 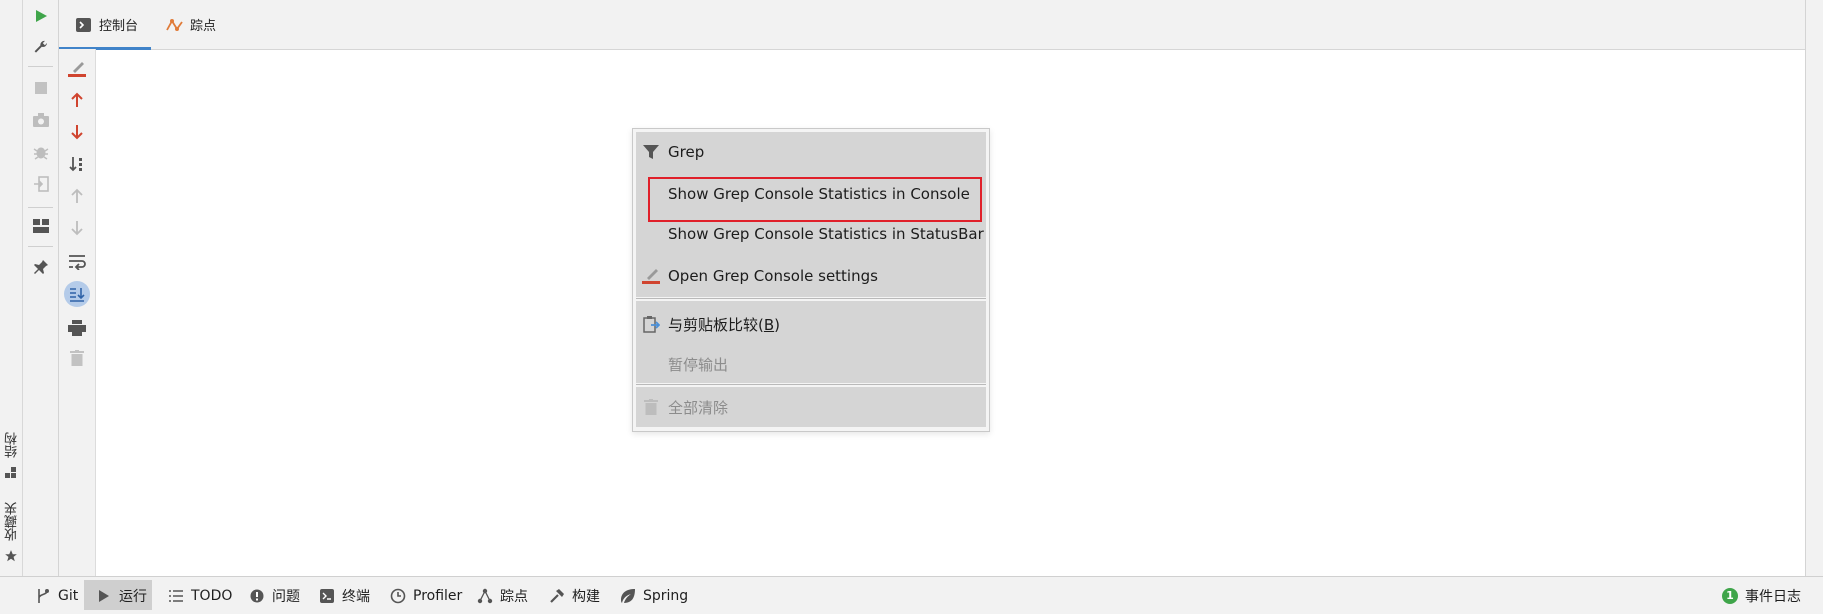 What do you see at coordinates (1730, 595) in the screenshot?
I see `event-log-badge: 1` at bounding box center [1730, 595].